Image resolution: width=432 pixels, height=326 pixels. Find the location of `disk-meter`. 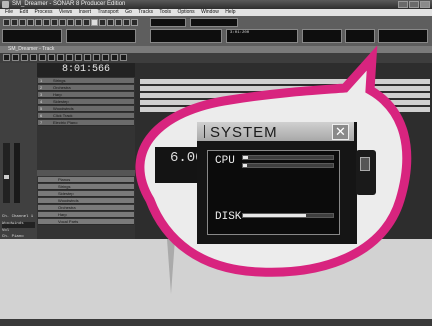

disk-meter is located at coordinates (288, 215).